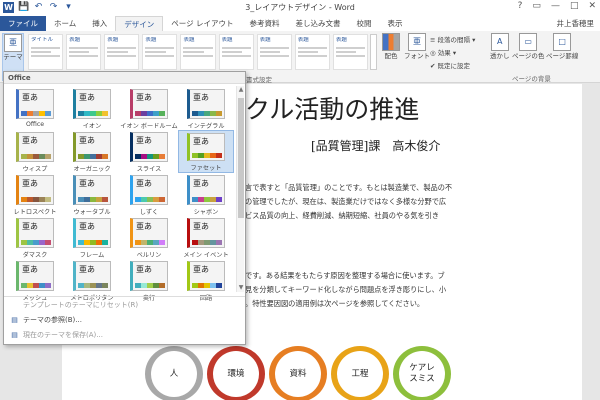 The image size is (600, 400). Describe the element at coordinates (241, 158) in the screenshot. I see `scroll-thumb` at that location.